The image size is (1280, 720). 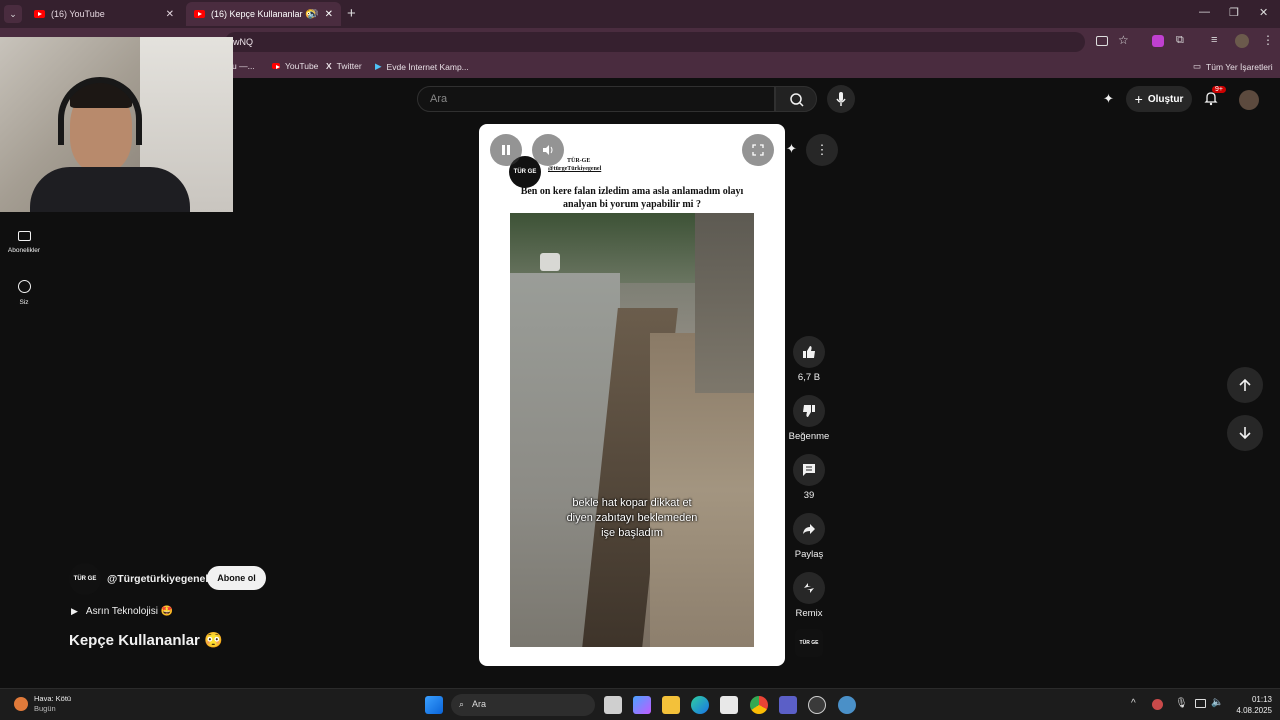 What do you see at coordinates (1123, 40) in the screenshot?
I see `bookmark-star-icon: ☆` at bounding box center [1123, 40].